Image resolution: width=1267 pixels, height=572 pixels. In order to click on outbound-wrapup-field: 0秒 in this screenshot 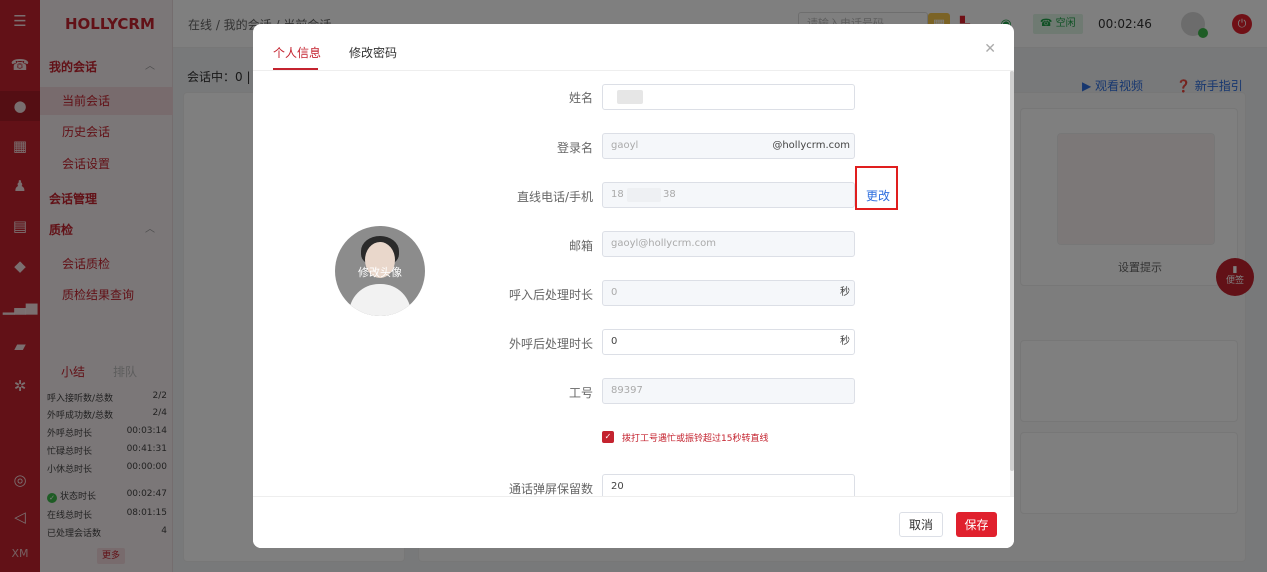, I will do `click(728, 342)`.